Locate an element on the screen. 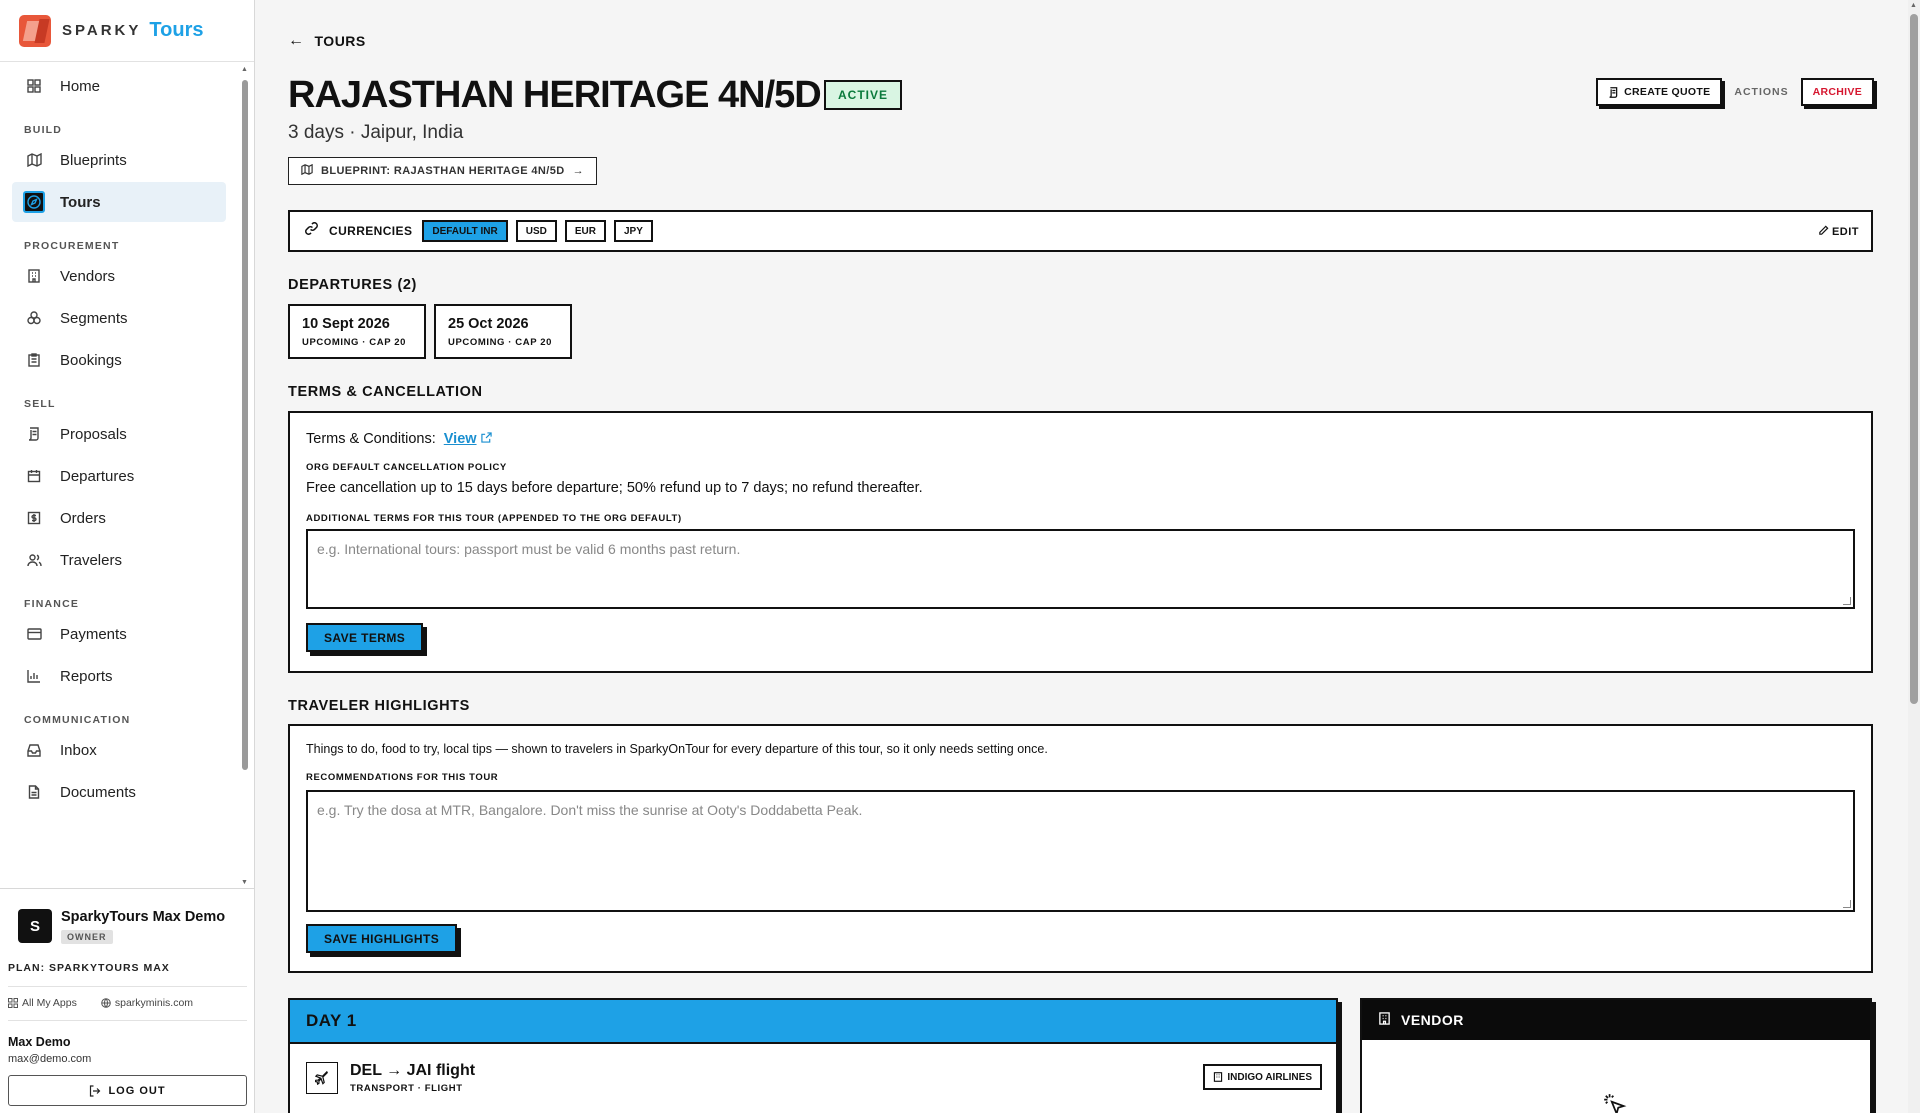  currencies-bar: CURRENCIES DEFAULT INR USD EUR JPY EDIT is located at coordinates (1080, 231).